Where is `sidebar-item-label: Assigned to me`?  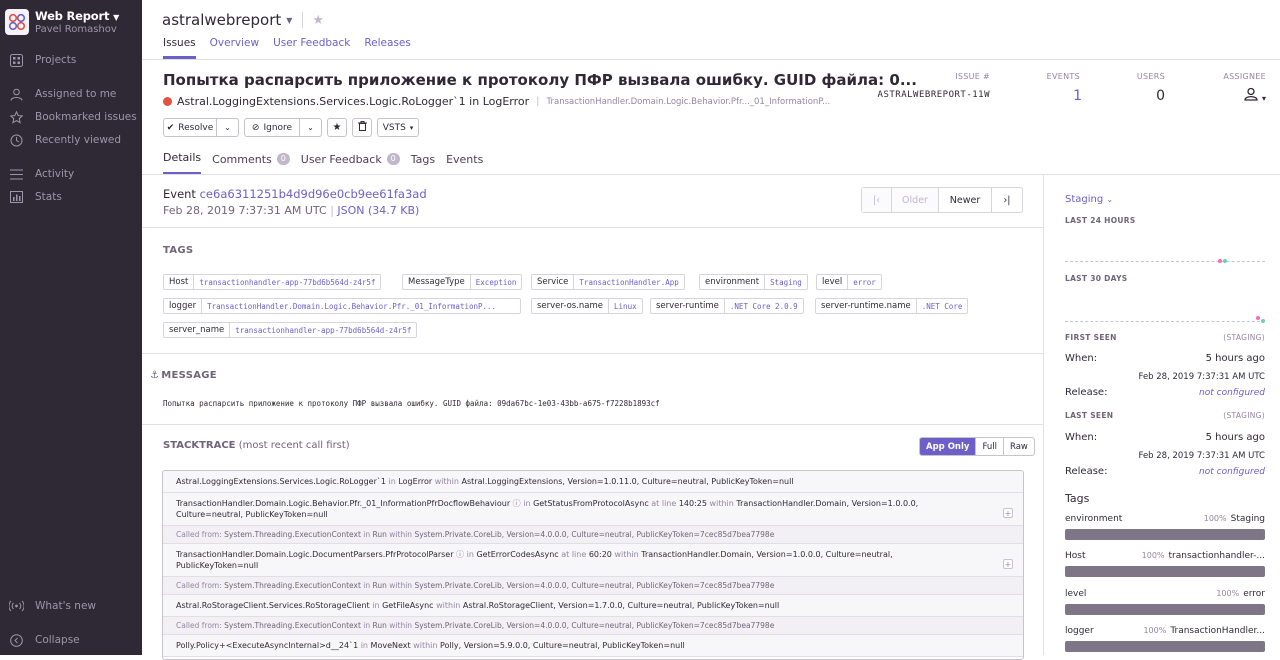
sidebar-item-label: Assigned to me is located at coordinates (76, 94).